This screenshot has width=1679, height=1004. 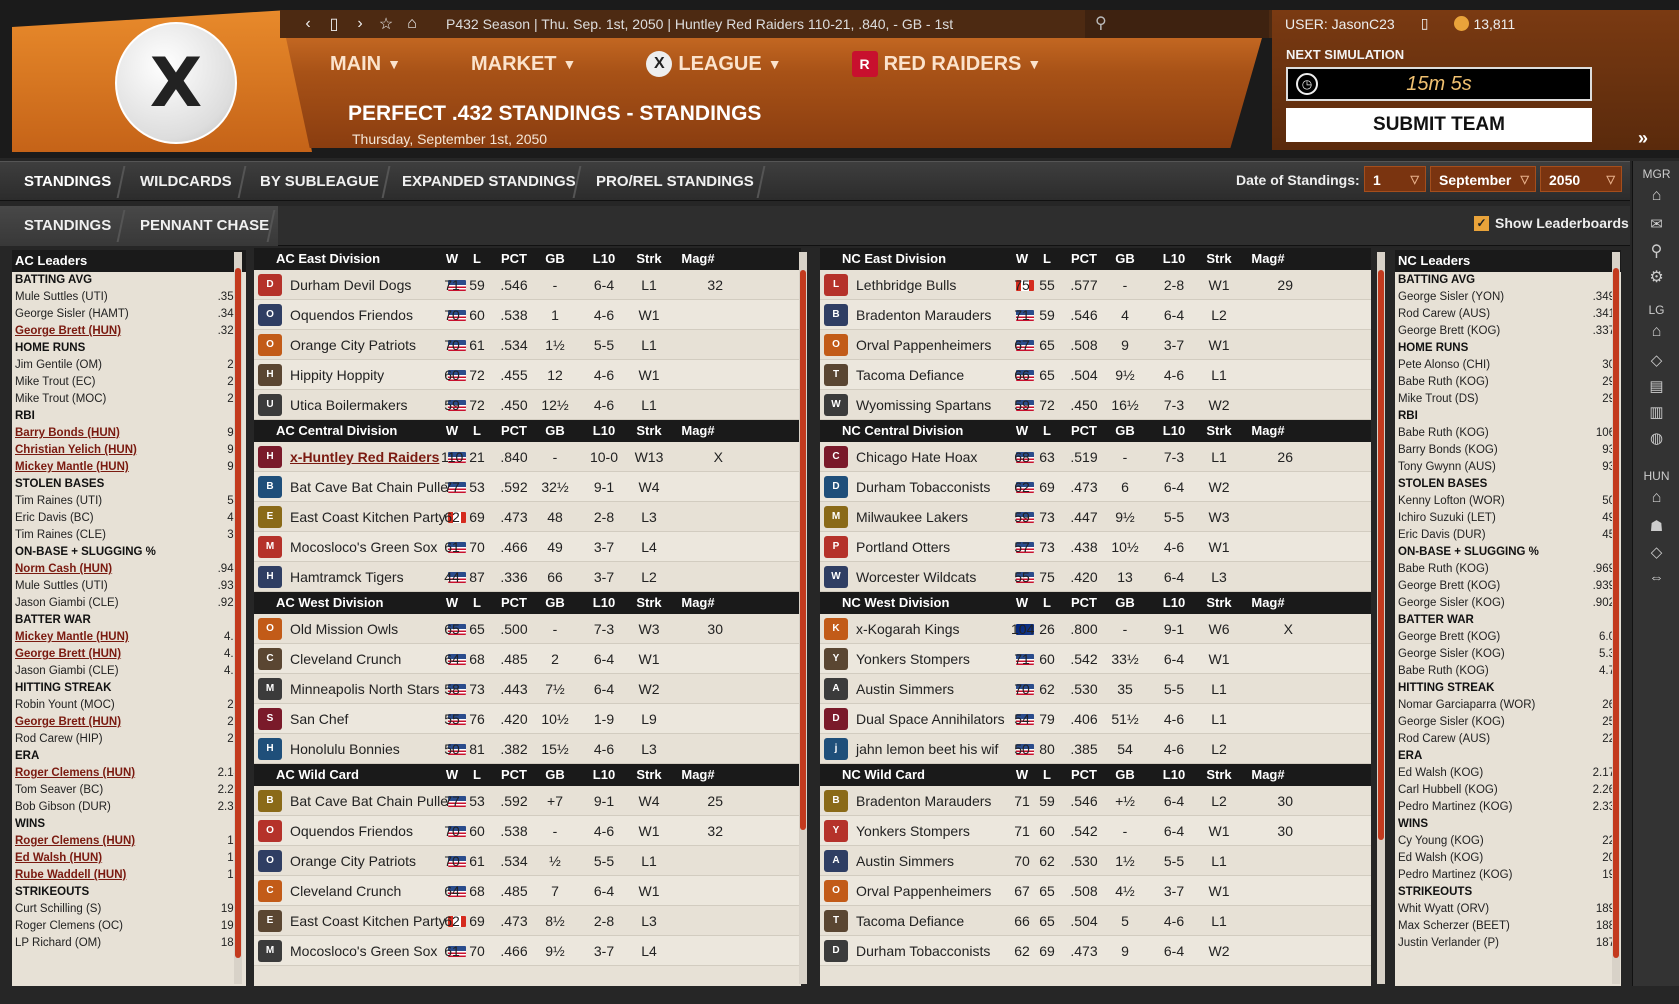 I want to click on team-row: O Orval Pappenheimers 67 65 .508 4½ 3-7 W1, so click(x=1095, y=891).